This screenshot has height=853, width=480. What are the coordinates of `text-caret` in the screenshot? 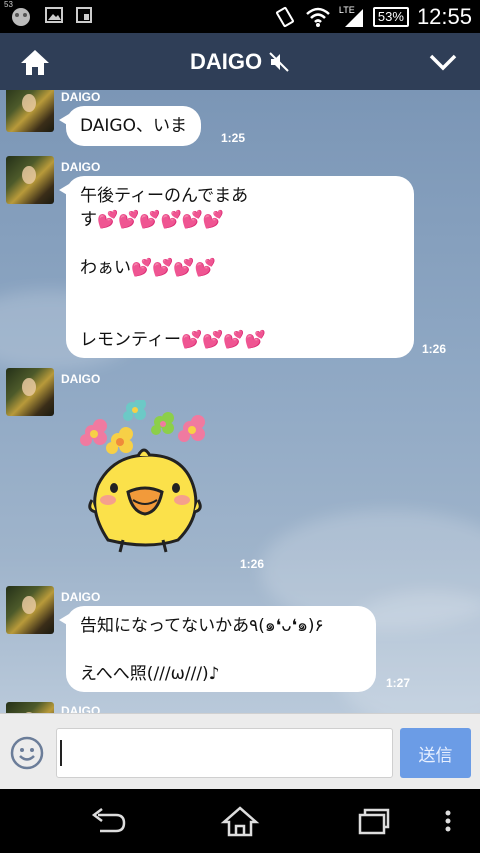 It's located at (61, 753).